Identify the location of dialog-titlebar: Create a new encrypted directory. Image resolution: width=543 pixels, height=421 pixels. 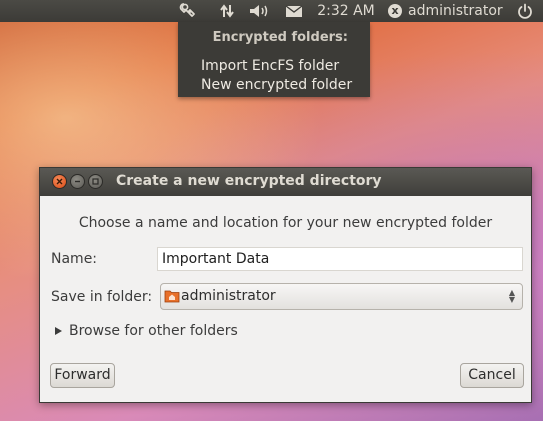
(285, 182).